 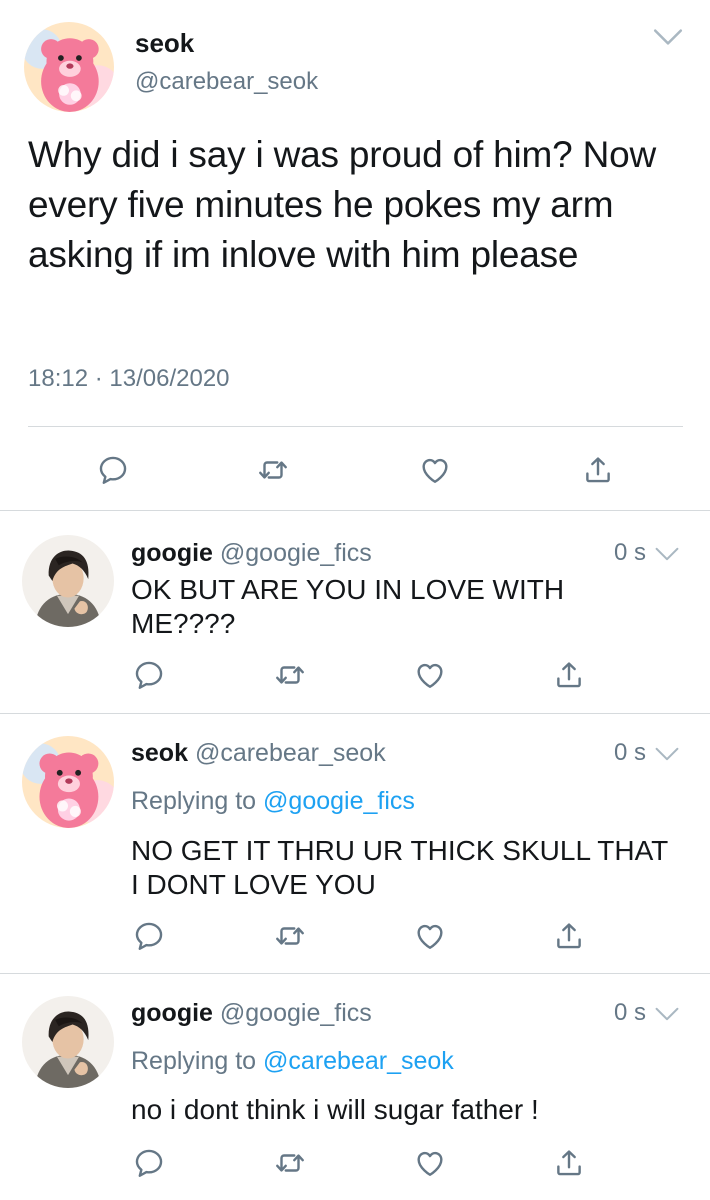 I want to click on reply-text: OK BUT ARE YOU IN LOVE WITH ME????, so click(x=348, y=606).